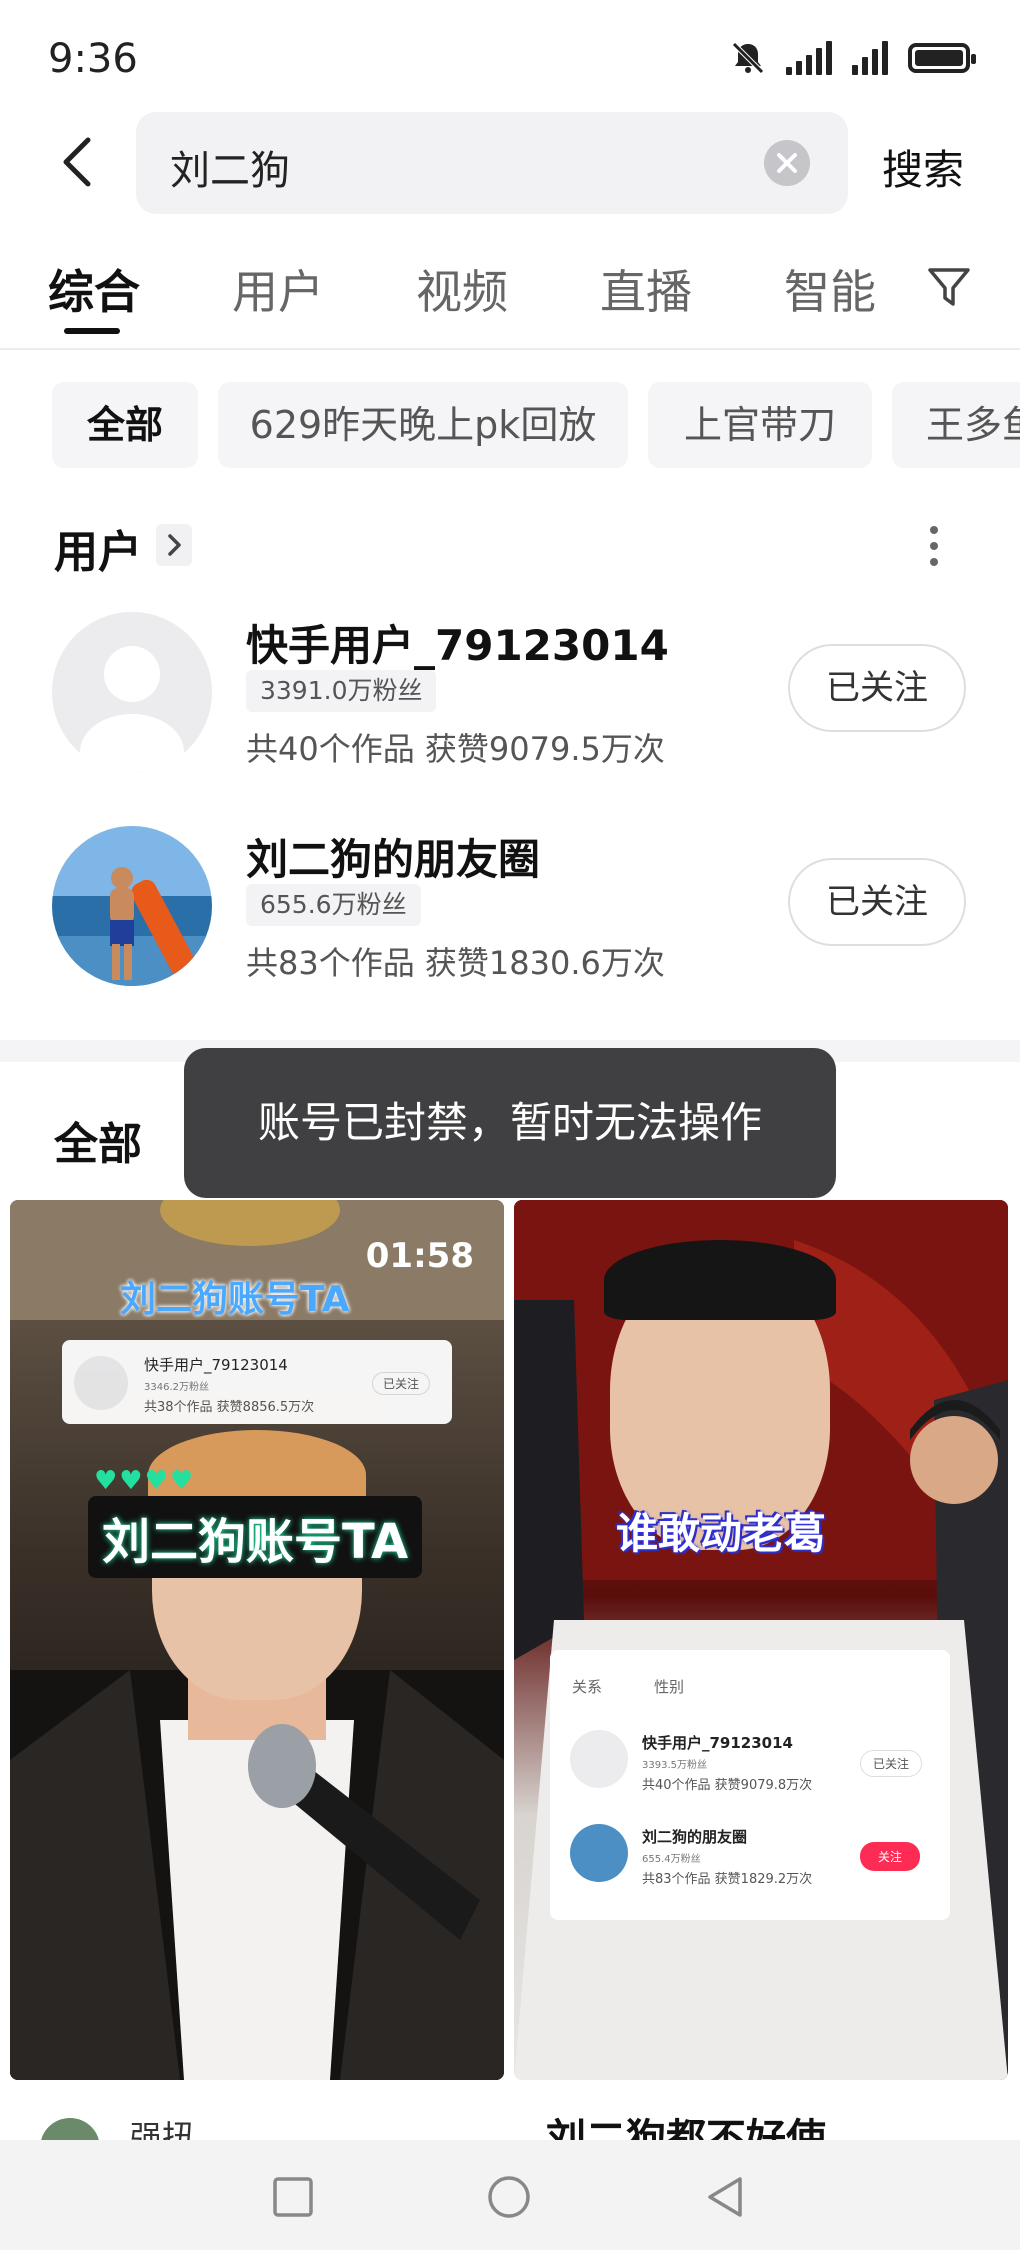 This screenshot has width=1020, height=2250. I want to click on chip-wang-duoyu: 王多鱼, so click(956, 425).